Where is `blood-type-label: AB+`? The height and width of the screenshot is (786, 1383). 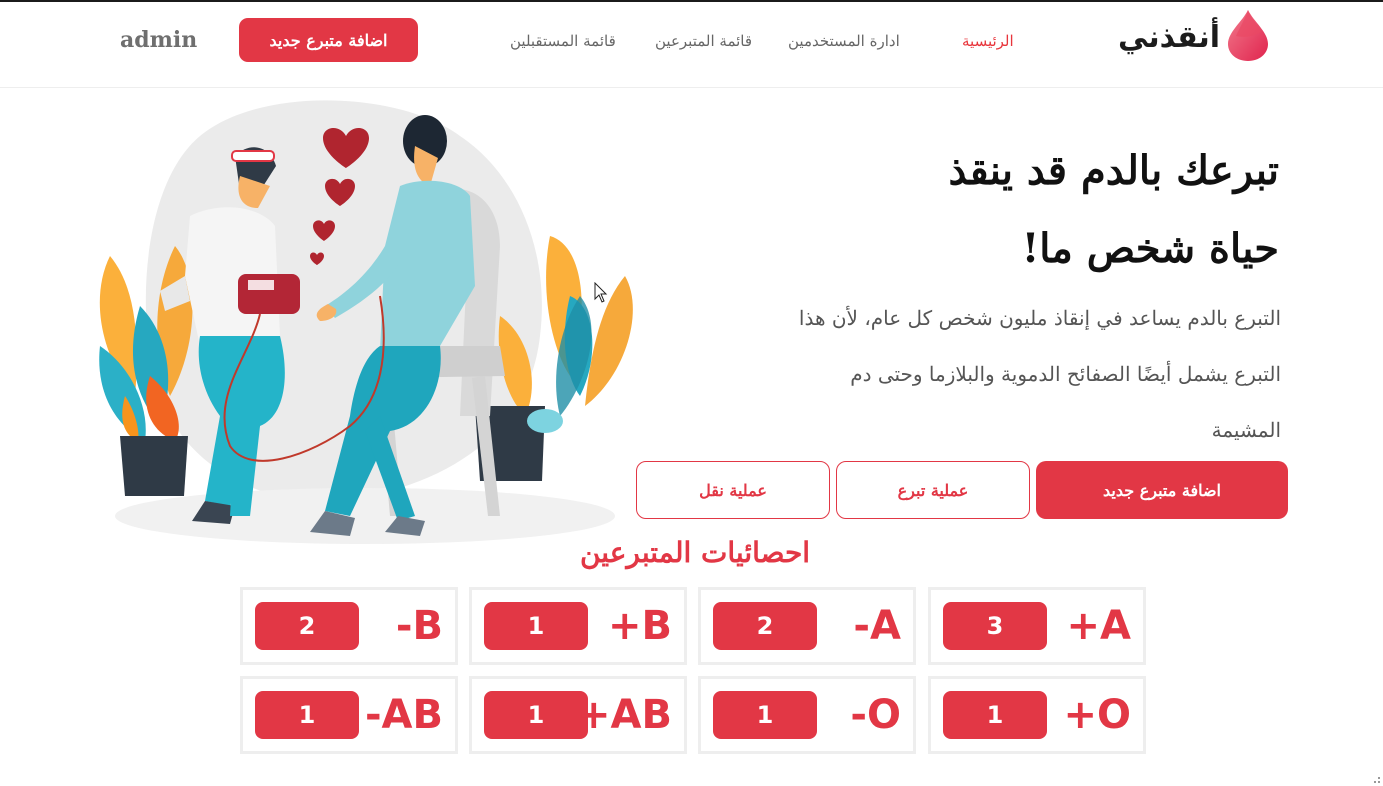
blood-type-label: AB+ is located at coordinates (624, 715).